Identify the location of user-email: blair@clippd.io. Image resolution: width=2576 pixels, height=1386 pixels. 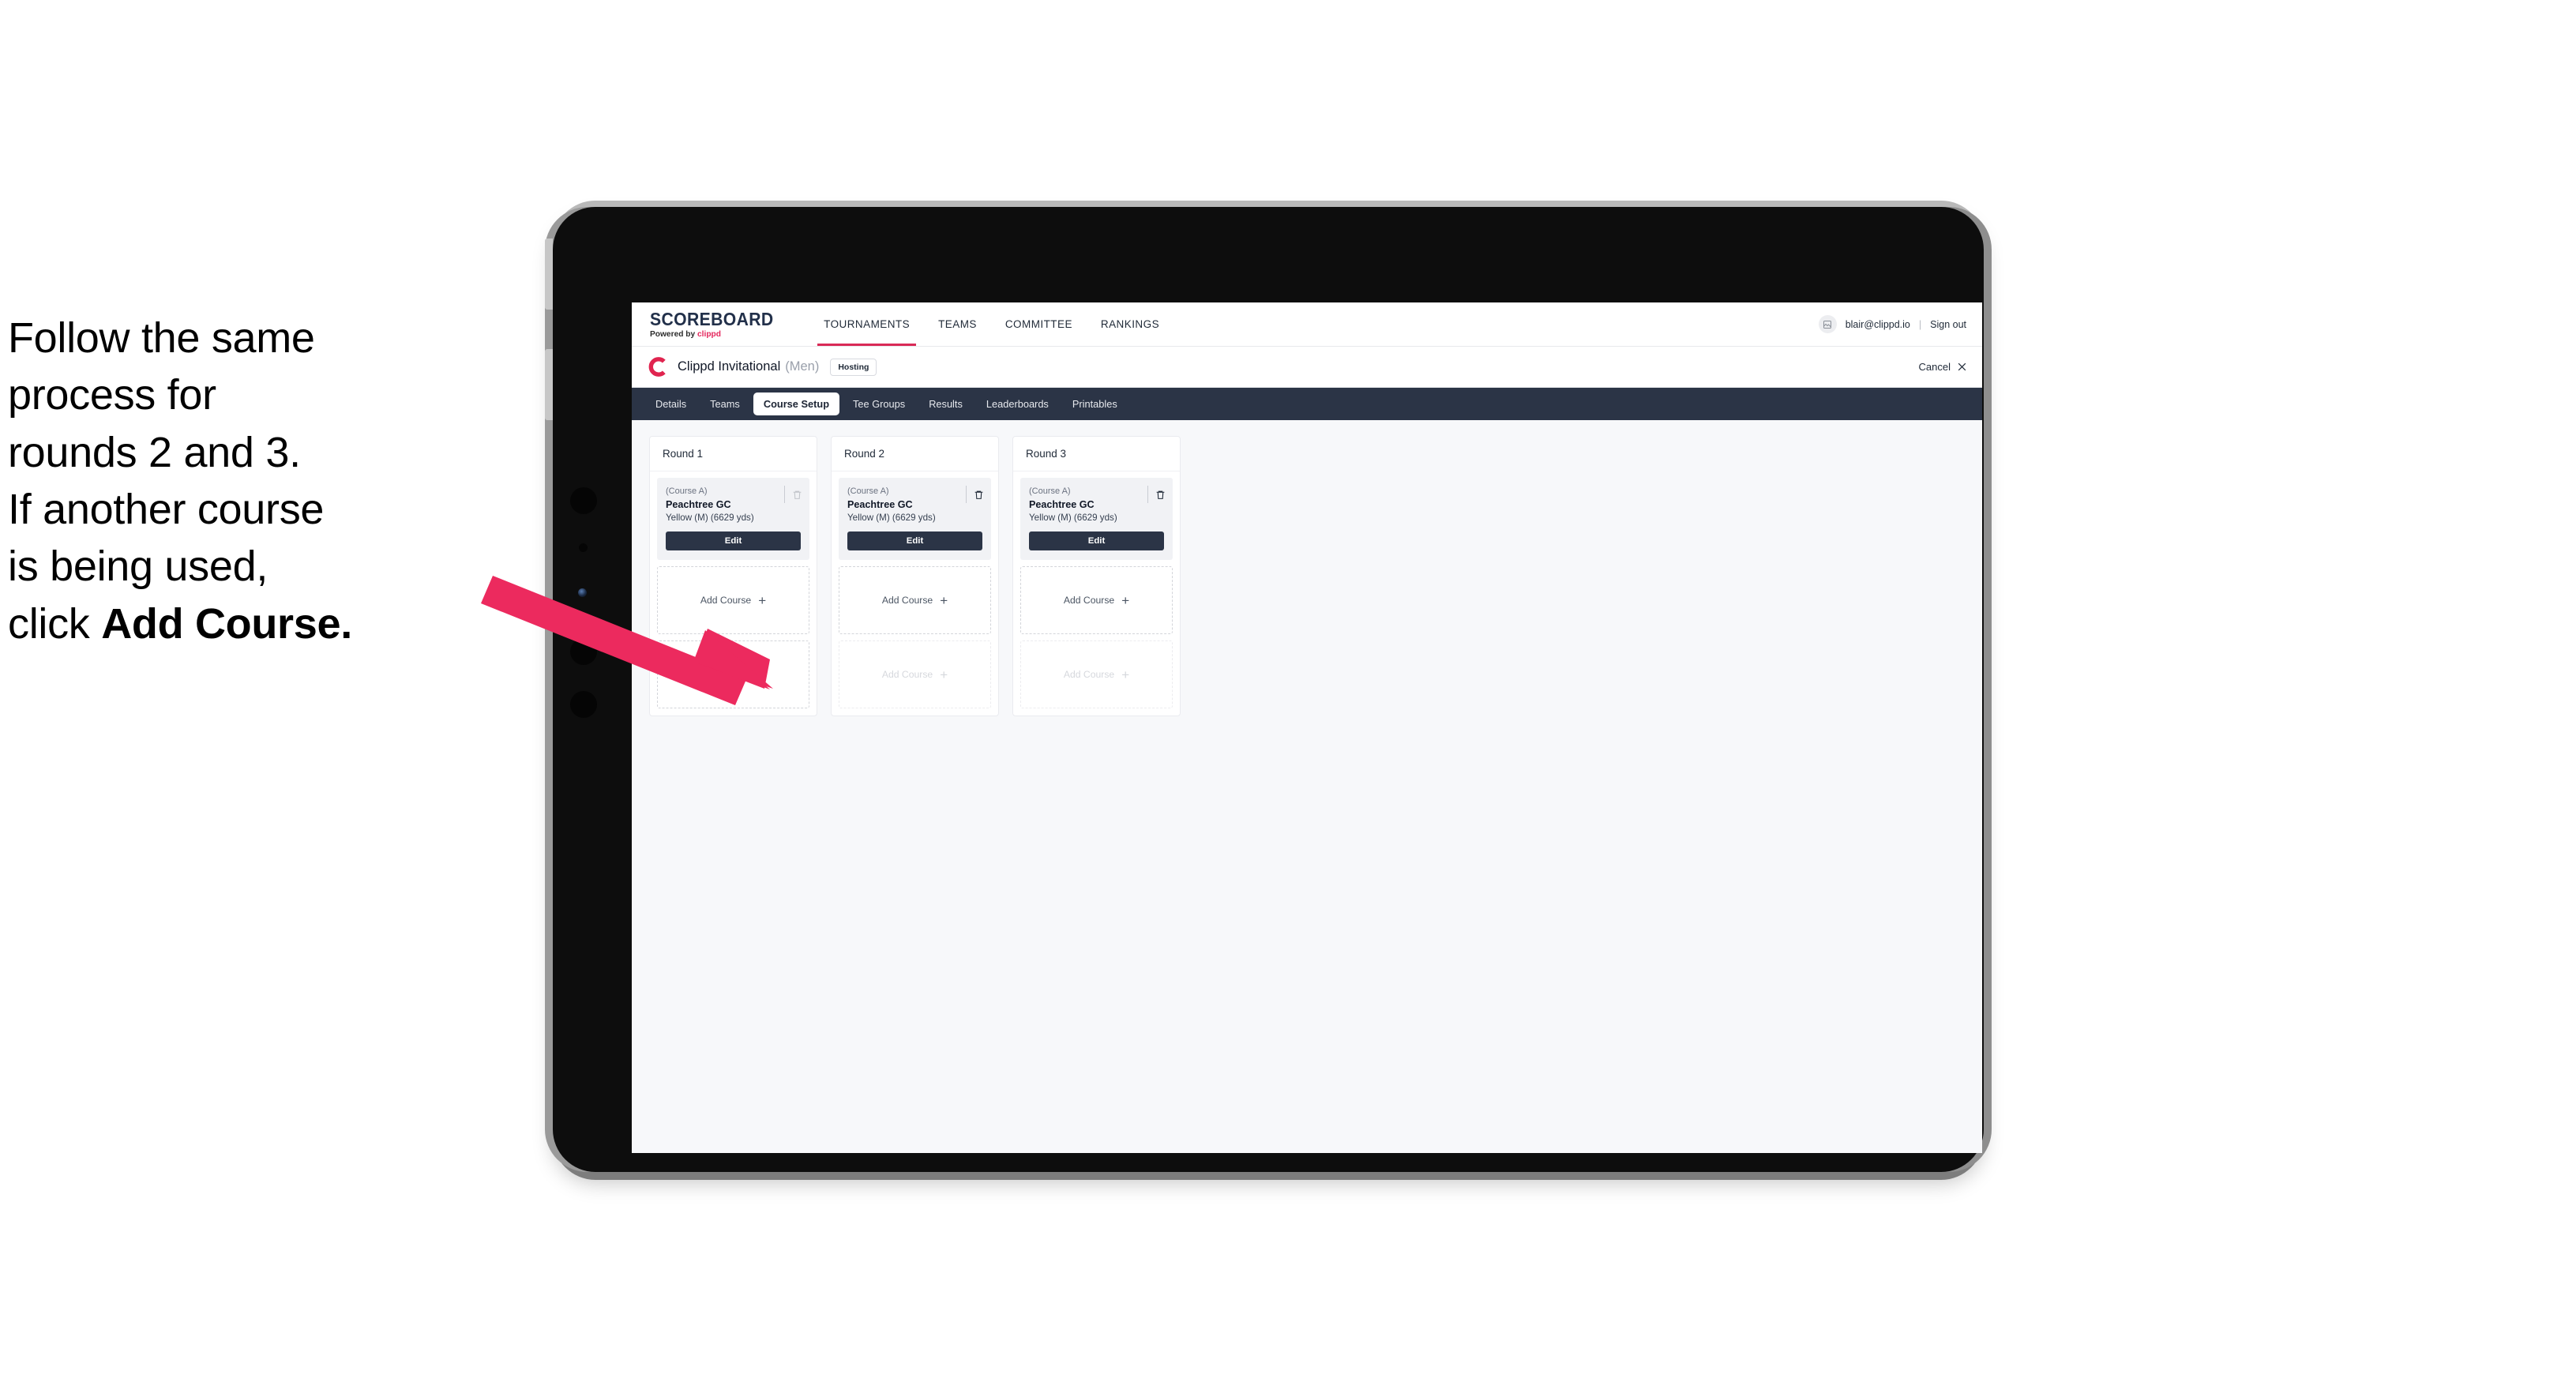
(1877, 324).